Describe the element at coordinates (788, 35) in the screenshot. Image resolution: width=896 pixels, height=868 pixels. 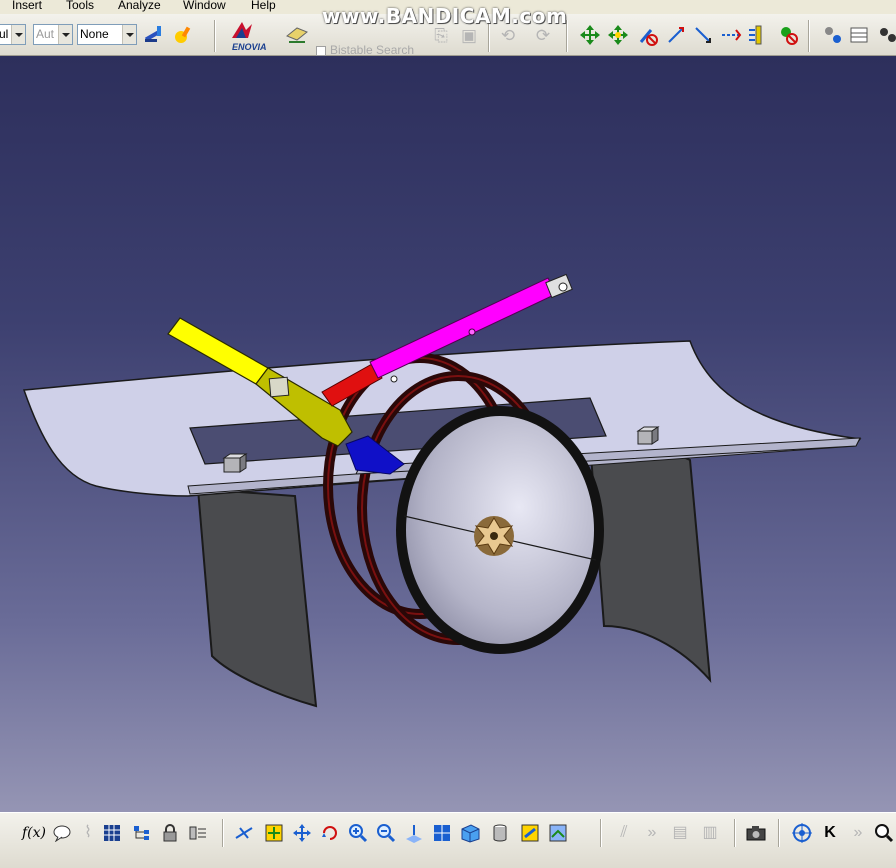
I see `measure-icon` at that location.